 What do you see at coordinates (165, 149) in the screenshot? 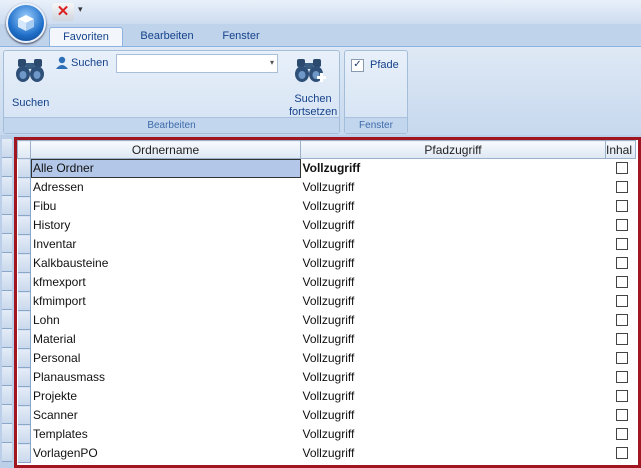
I see `column-header-ordnername: Ordnername` at bounding box center [165, 149].